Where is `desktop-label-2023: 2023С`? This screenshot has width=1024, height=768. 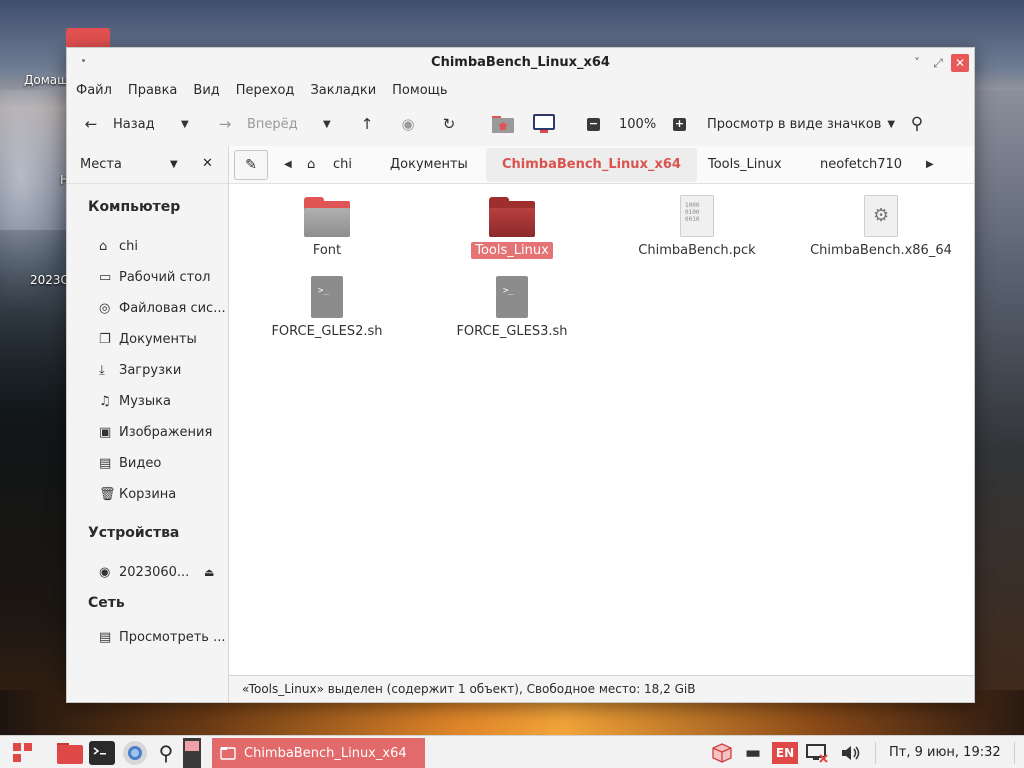
desktop-label-2023: 2023С is located at coordinates (49, 280).